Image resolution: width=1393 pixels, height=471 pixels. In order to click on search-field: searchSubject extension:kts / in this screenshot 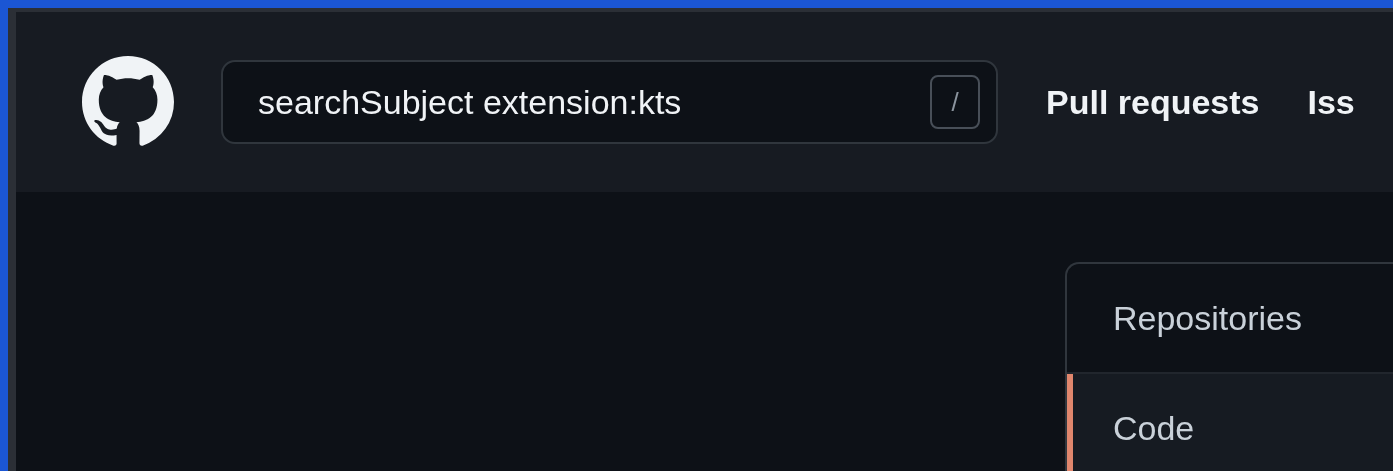, I will do `click(609, 102)`.